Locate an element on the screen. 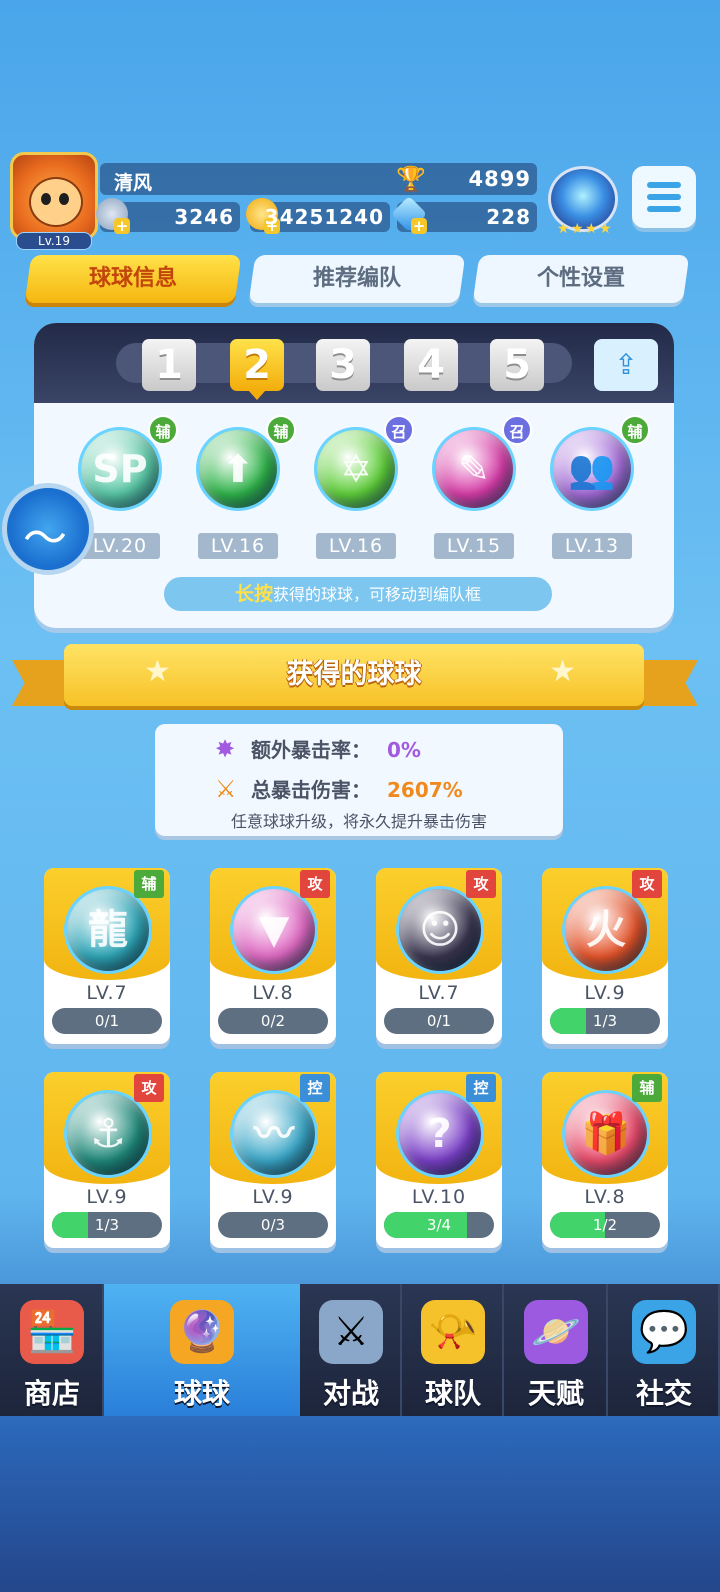 This screenshot has width=720, height=1592. add-gems-icon: + is located at coordinates (419, 226).